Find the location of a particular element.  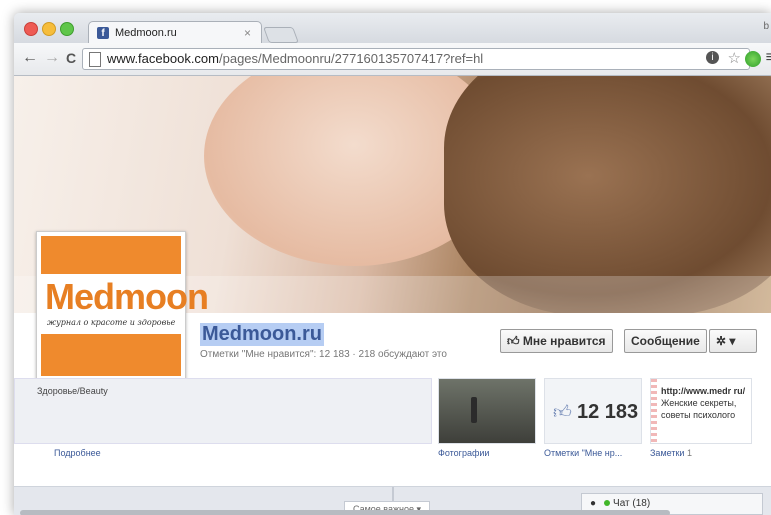

likes-tile: 👍︎ 12 183 is located at coordinates (593, 411).